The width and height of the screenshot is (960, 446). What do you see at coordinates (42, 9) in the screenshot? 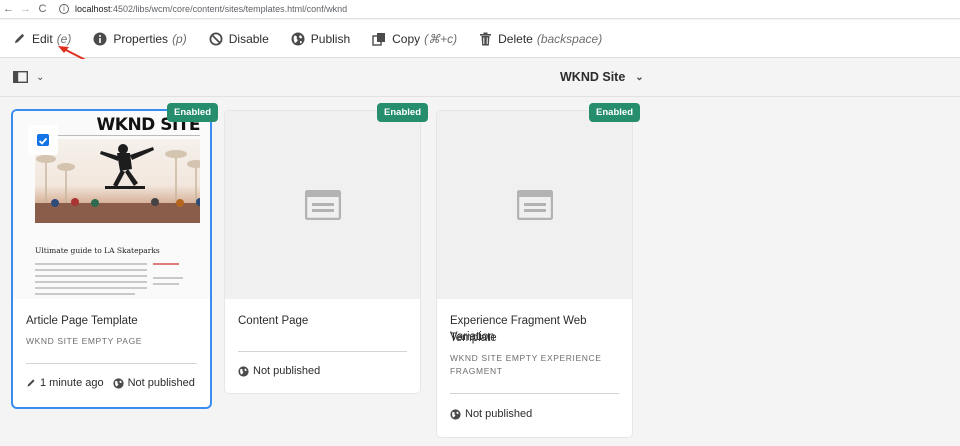
I see `reload-icon: C` at bounding box center [42, 9].